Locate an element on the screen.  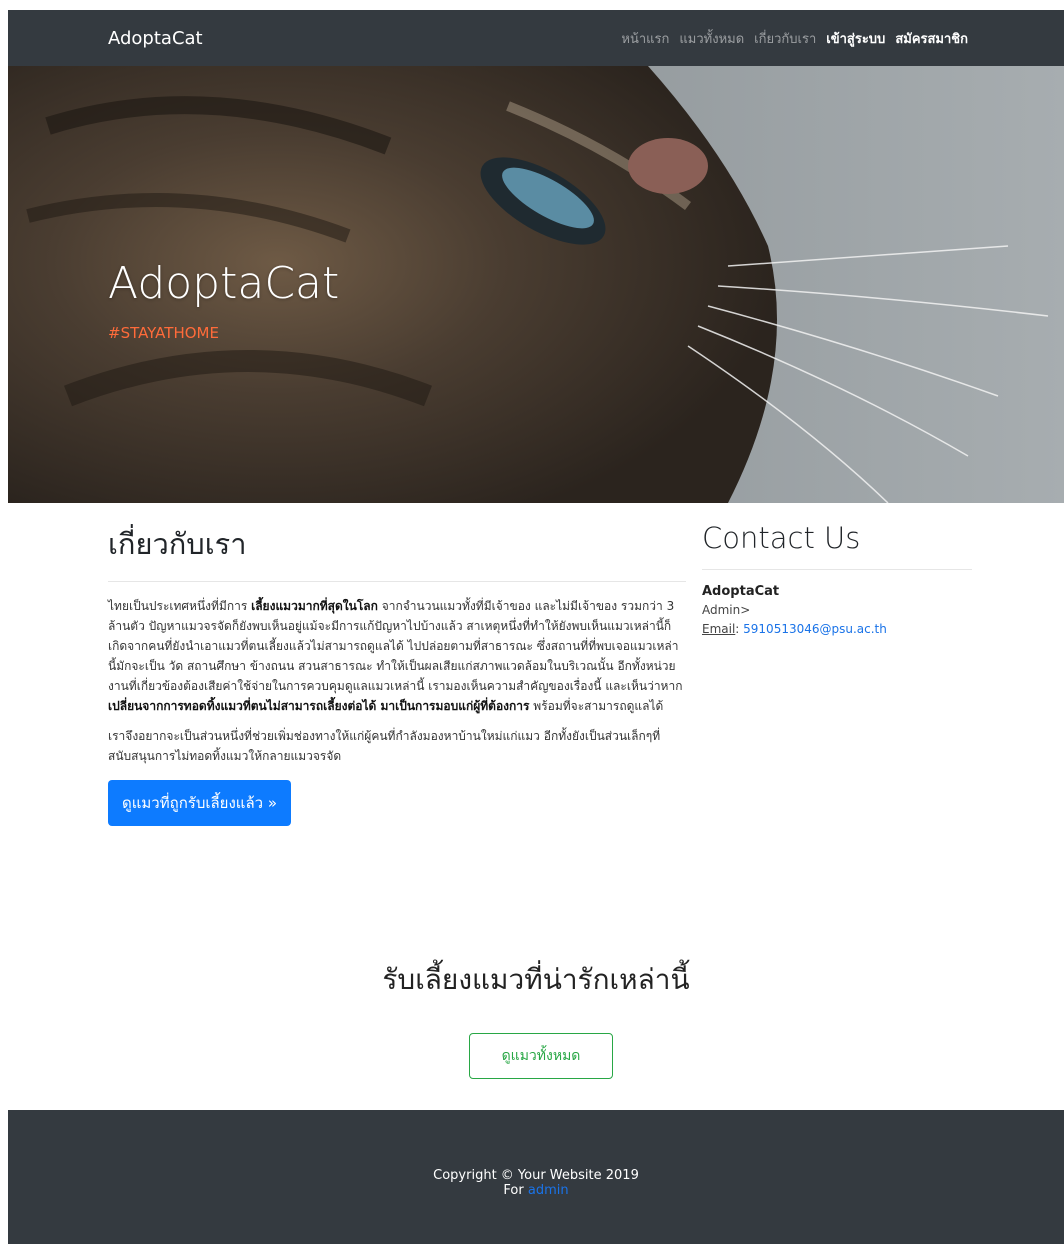
nav-home: หน้าแรก is located at coordinates (645, 38).